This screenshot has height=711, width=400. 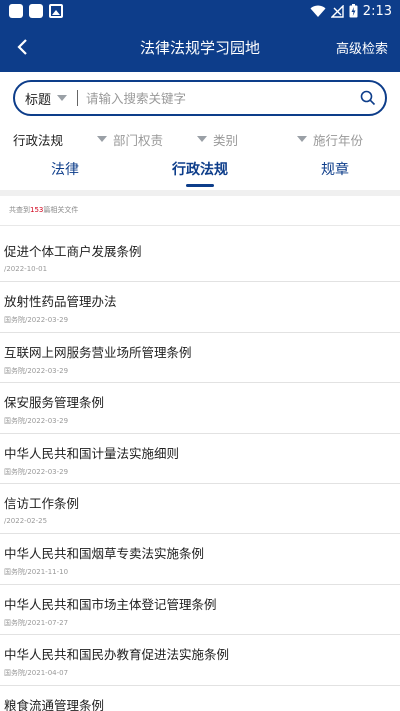 What do you see at coordinates (117, 655) in the screenshot?
I see `item-title: 中华人民共和国民办教育促进法实施条例` at bounding box center [117, 655].